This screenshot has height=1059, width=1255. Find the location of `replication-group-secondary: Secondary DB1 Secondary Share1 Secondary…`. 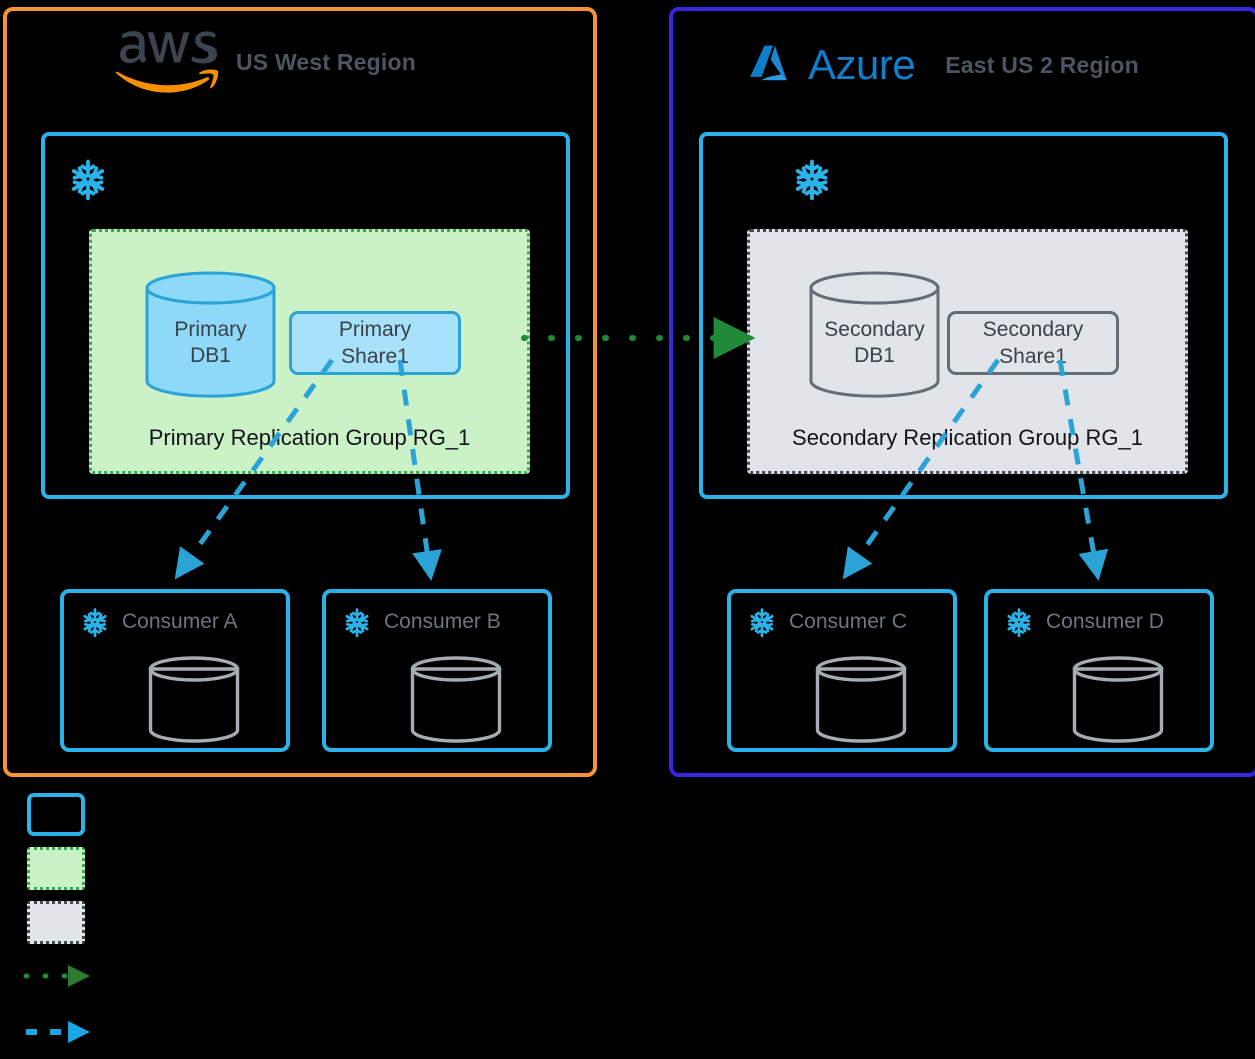

replication-group-secondary: Secondary DB1 Secondary Share1 Secondary… is located at coordinates (967, 351).